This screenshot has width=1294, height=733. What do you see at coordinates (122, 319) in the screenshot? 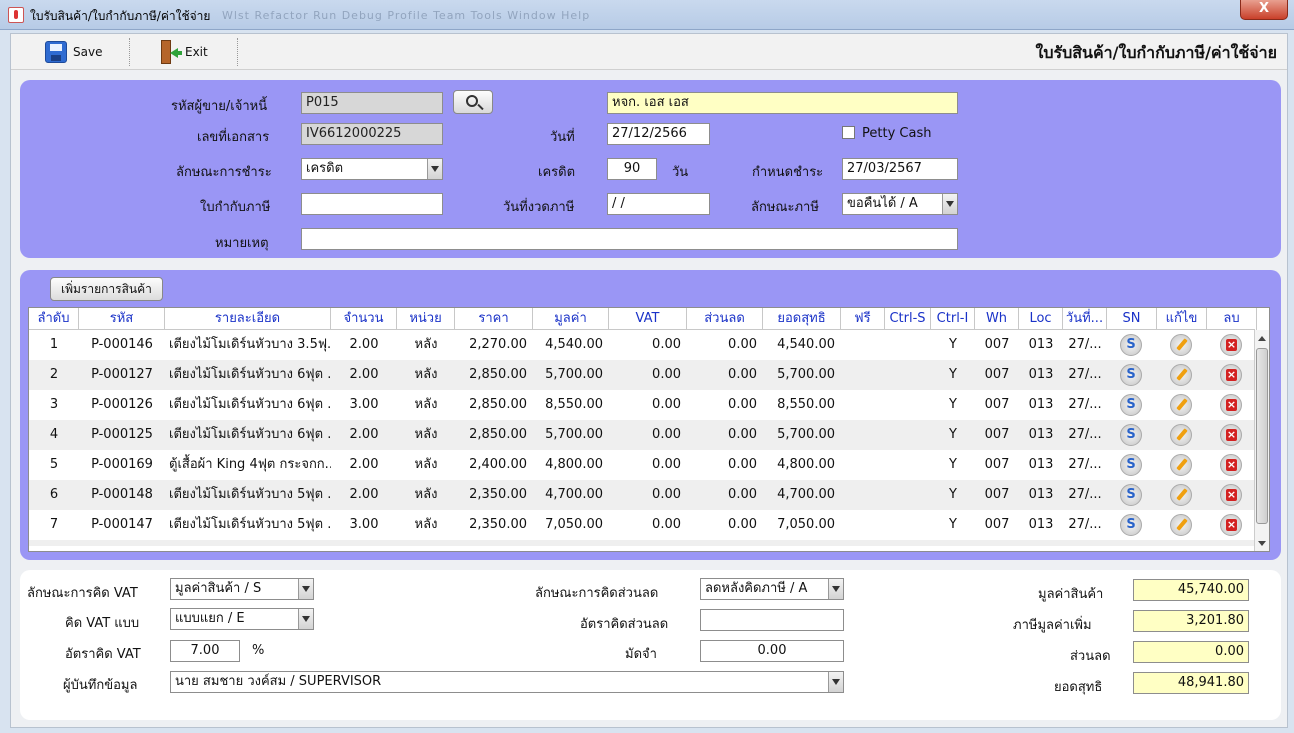
I see `column-header-item-code: รหัส` at bounding box center [122, 319].